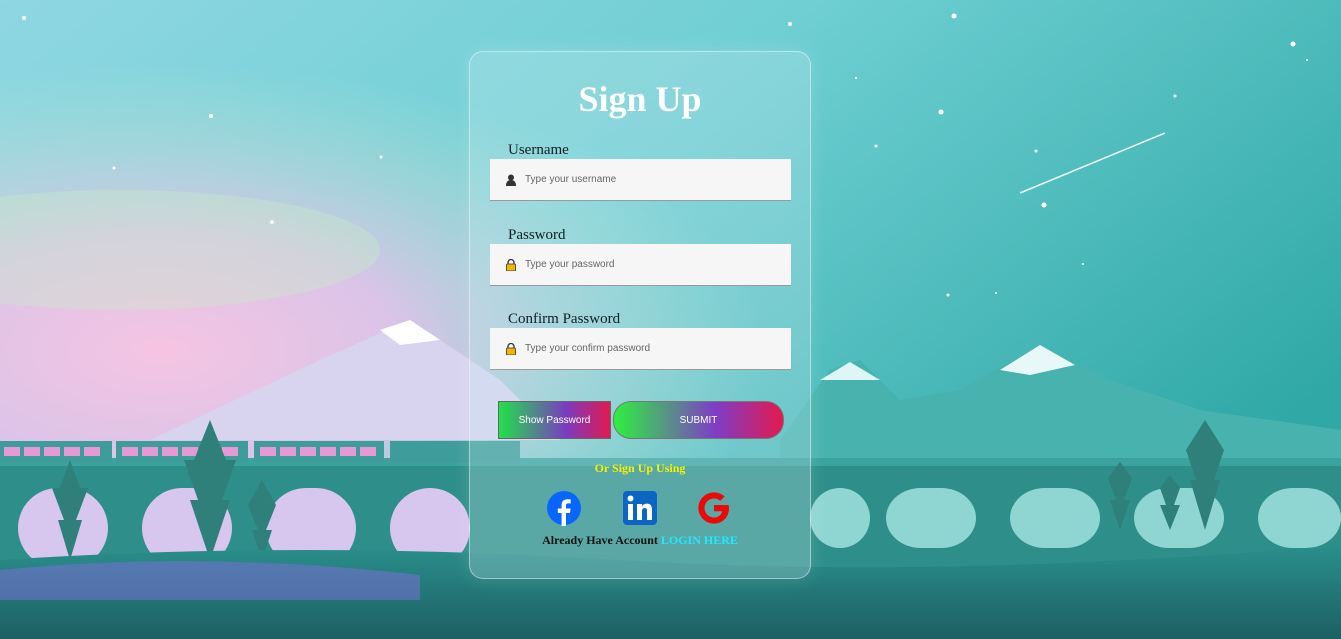 The width and height of the screenshot is (1341, 639). What do you see at coordinates (554, 420) in the screenshot?
I see `show-password-button: Show Password` at bounding box center [554, 420].